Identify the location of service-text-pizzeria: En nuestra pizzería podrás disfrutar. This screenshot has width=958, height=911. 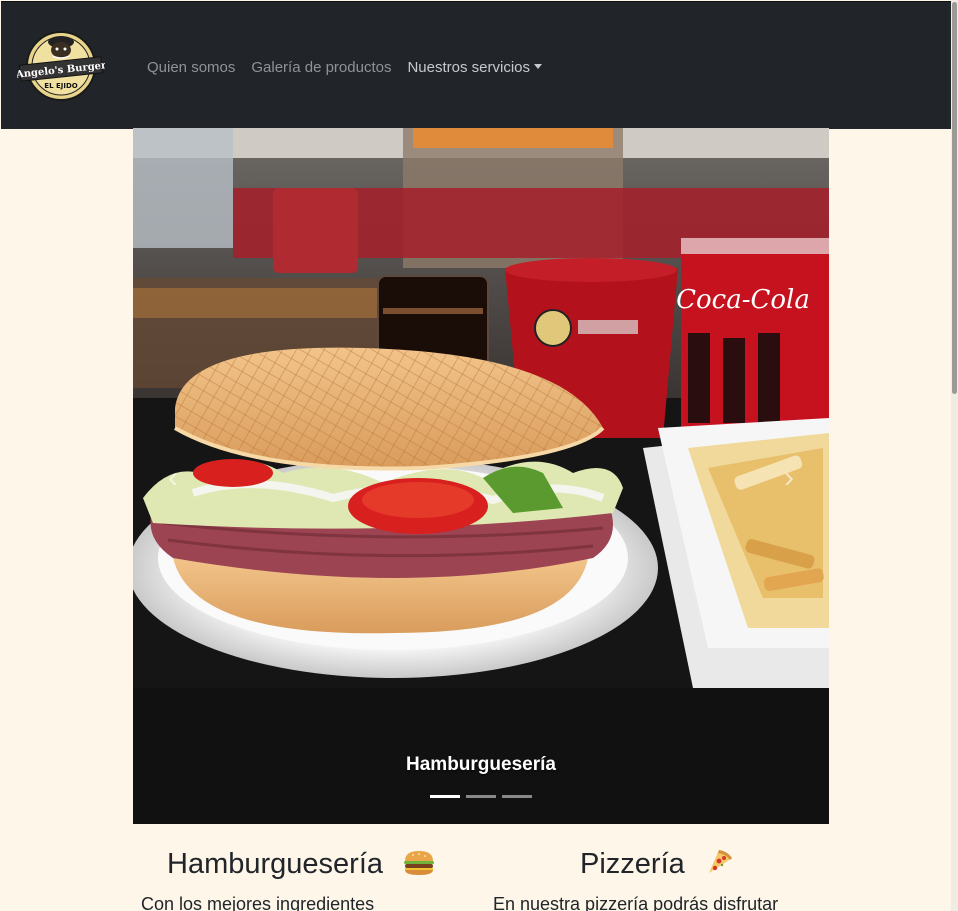
(636, 902).